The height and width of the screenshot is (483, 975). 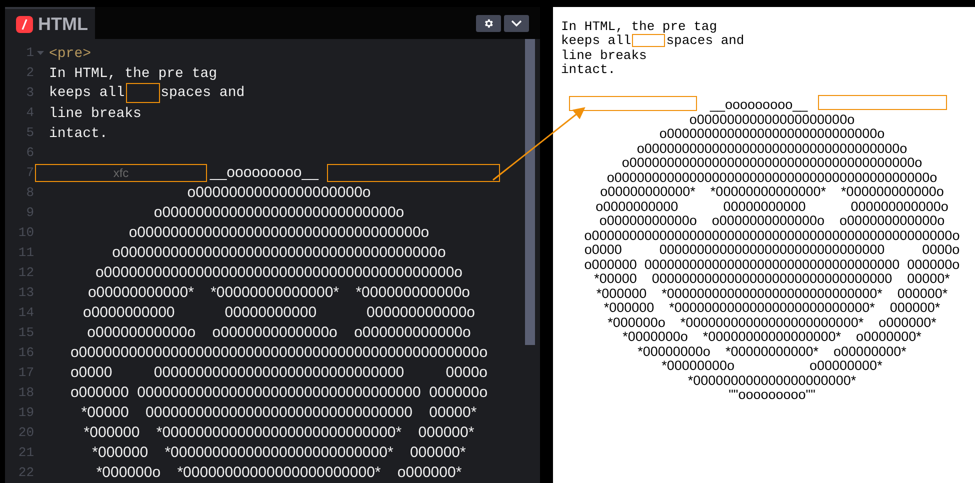 What do you see at coordinates (279, 352) in the screenshot?
I see `ascii-art-line: o000000000000000000000000000000000000000000000000o` at bounding box center [279, 352].